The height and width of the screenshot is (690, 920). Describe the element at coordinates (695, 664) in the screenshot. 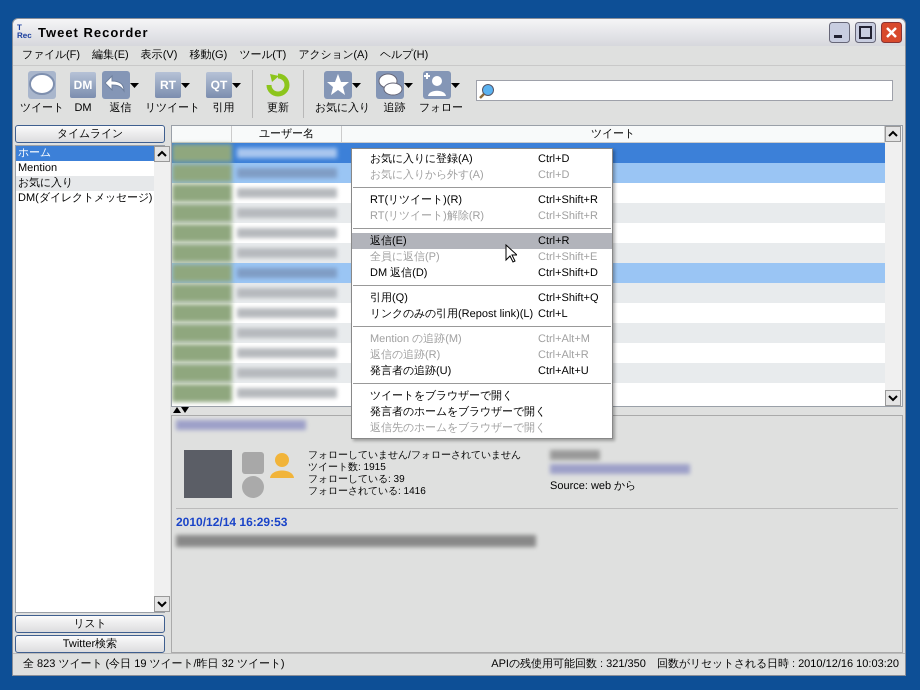

I see `status-text: APIの残使用可能回数 : 321/350 回数がリセットされる日時 : 2010/12/16 10:03:20` at that location.